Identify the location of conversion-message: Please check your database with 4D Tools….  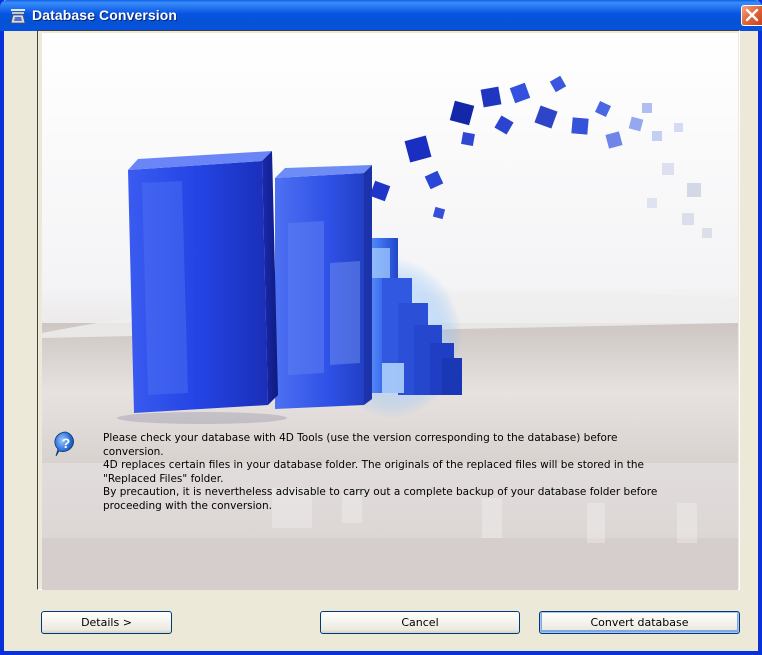
(413, 473).